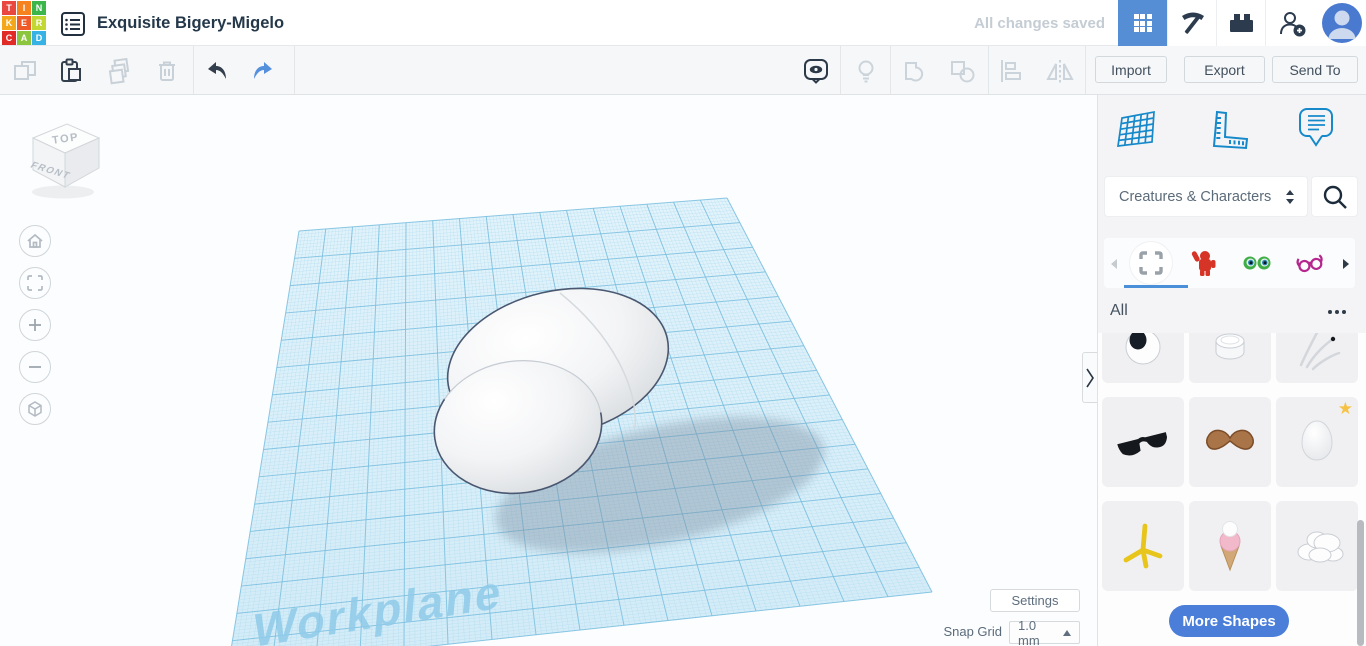 Image resolution: width=1366 pixels, height=646 pixels. I want to click on zoom-out-button, so click(35, 367).